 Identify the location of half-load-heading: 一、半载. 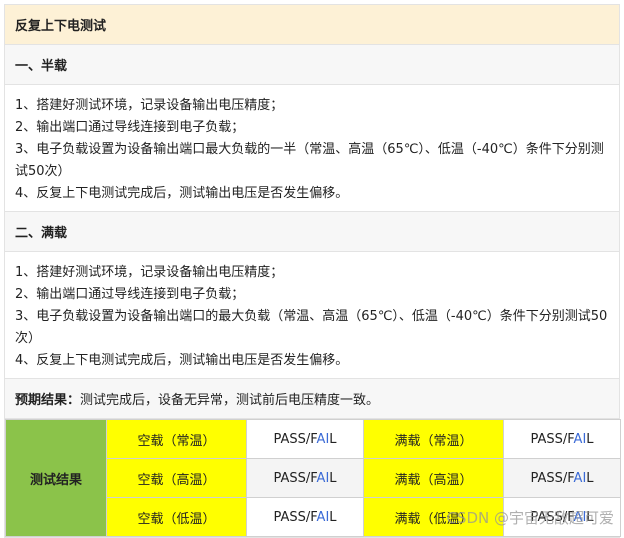
(312, 65).